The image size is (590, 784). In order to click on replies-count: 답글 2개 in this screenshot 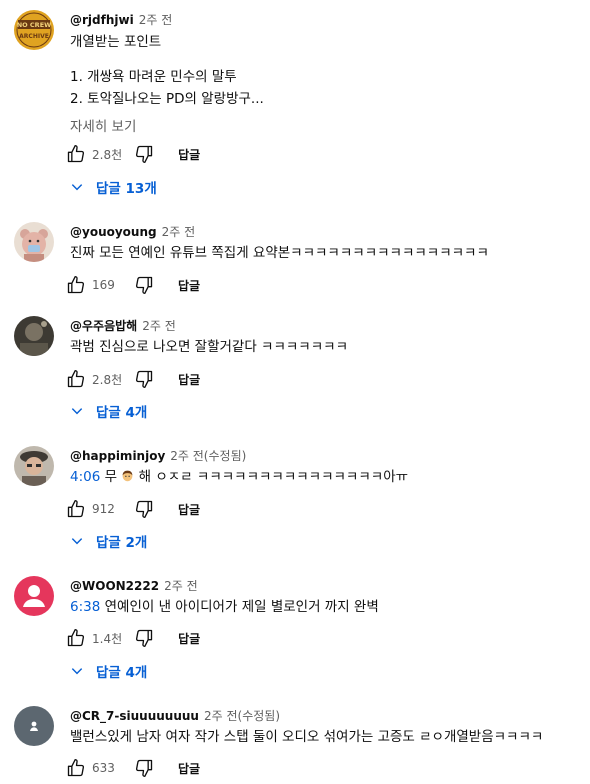, I will do `click(122, 543)`.